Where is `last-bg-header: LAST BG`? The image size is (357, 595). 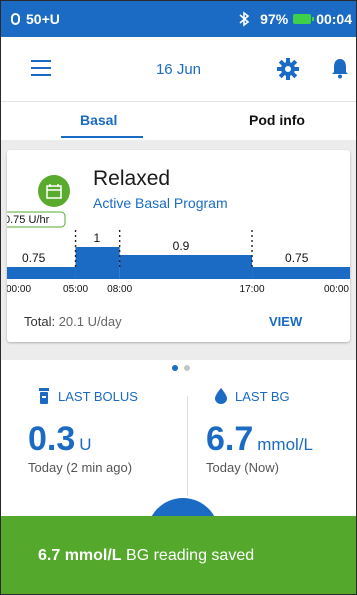
last-bg-header: LAST BG is located at coordinates (252, 396).